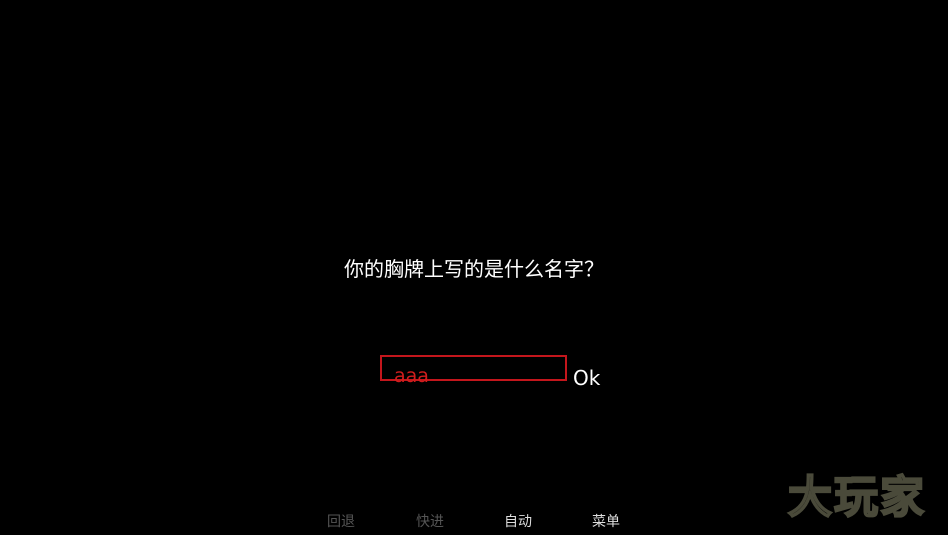  I want to click on ok-button: Ok, so click(586, 378).